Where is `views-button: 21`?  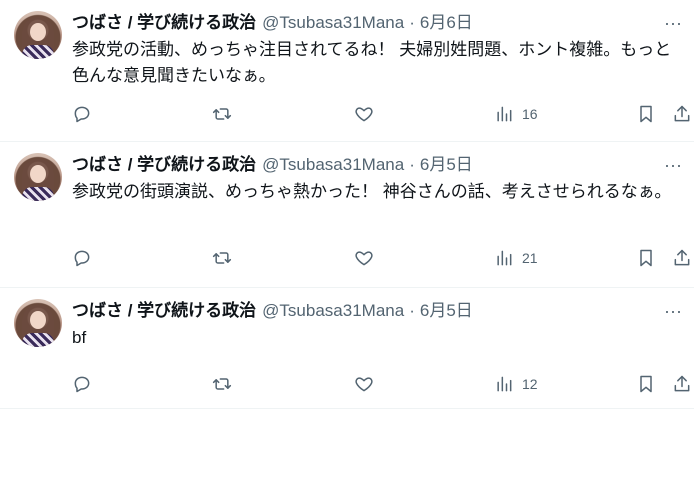 views-button: 21 is located at coordinates (516, 258).